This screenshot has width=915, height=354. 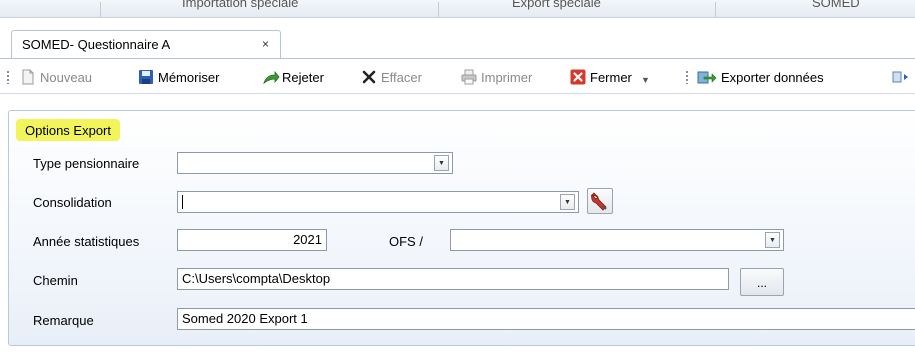 What do you see at coordinates (182, 202) in the screenshot?
I see `text-cursor` at bounding box center [182, 202].